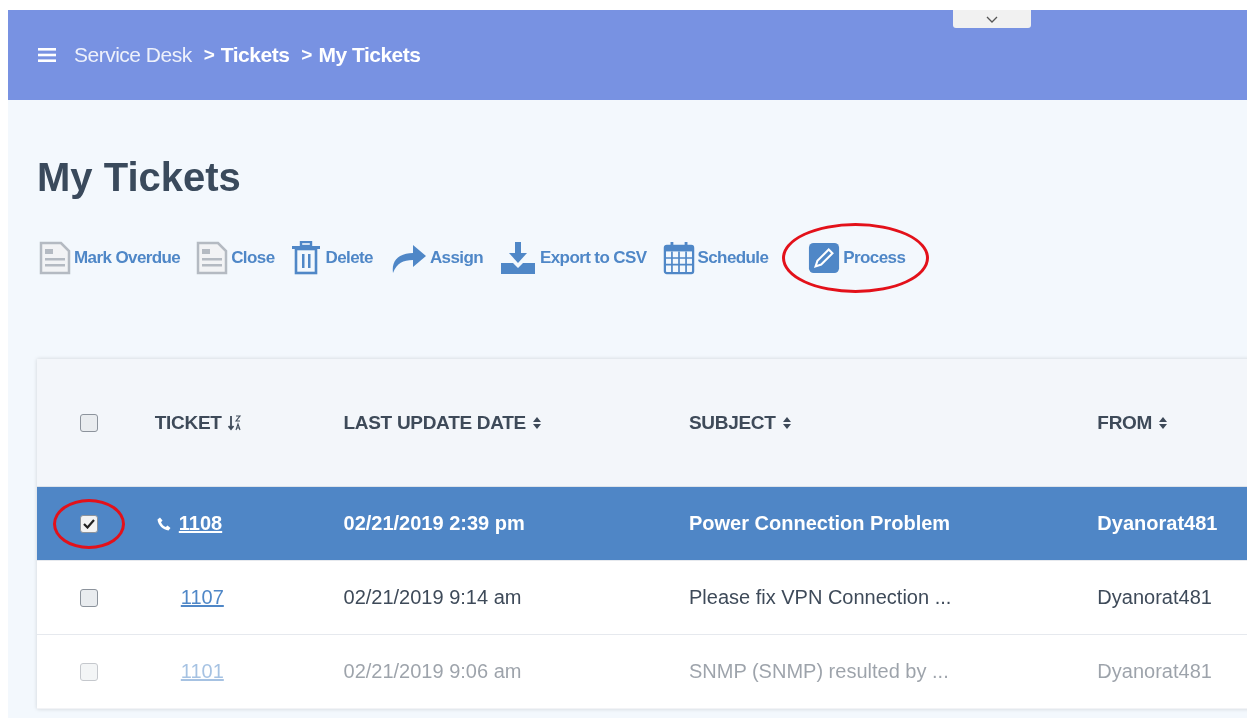 The height and width of the screenshot is (718, 1247). Describe the element at coordinates (202, 671) in the screenshot. I see `ticket-link: 1101` at that location.